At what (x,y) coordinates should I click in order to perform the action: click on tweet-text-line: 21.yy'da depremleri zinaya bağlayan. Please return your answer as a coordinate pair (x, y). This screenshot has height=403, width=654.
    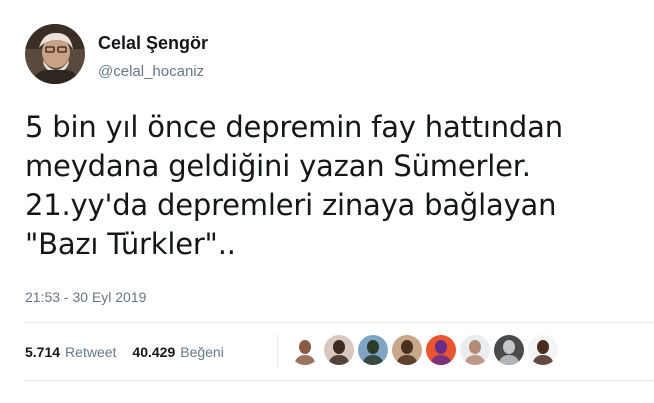
    Looking at the image, I should click on (291, 205).